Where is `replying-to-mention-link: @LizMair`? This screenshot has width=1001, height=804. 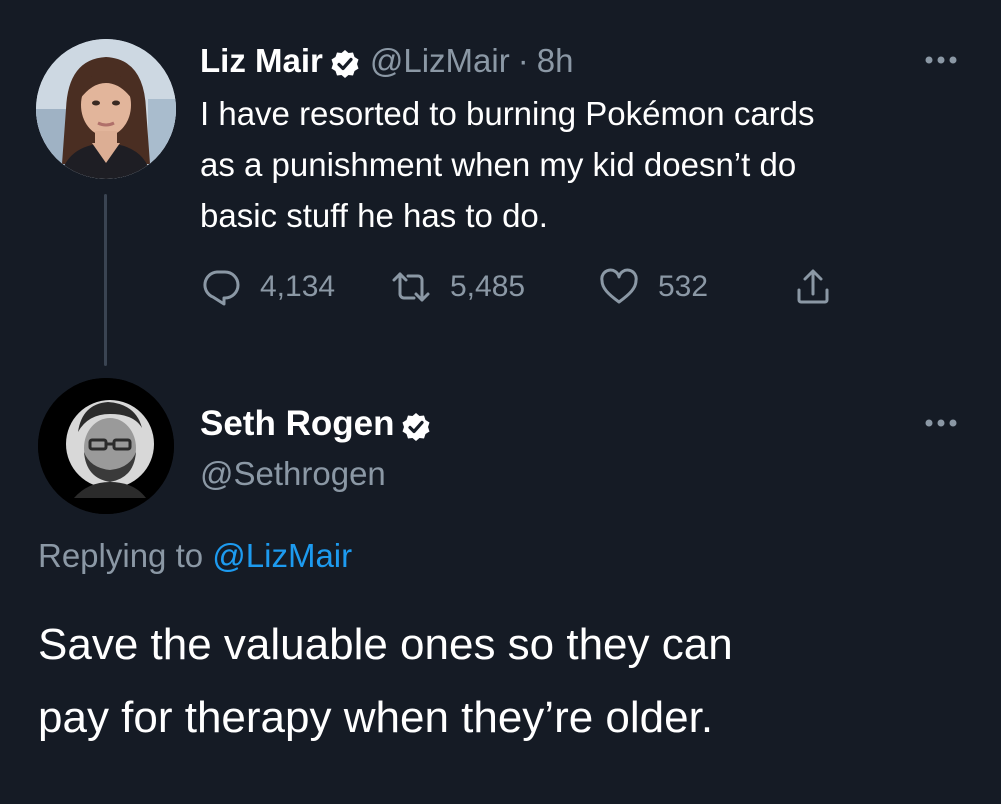 replying-to-mention-link: @LizMair is located at coordinates (282, 555).